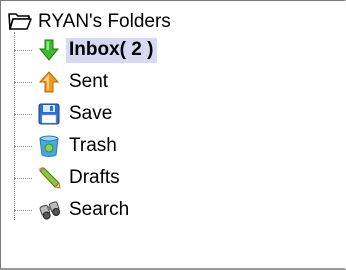 The width and height of the screenshot is (346, 270). What do you see at coordinates (89, 81) in the screenshot?
I see `tree-item-label: Sent` at bounding box center [89, 81].